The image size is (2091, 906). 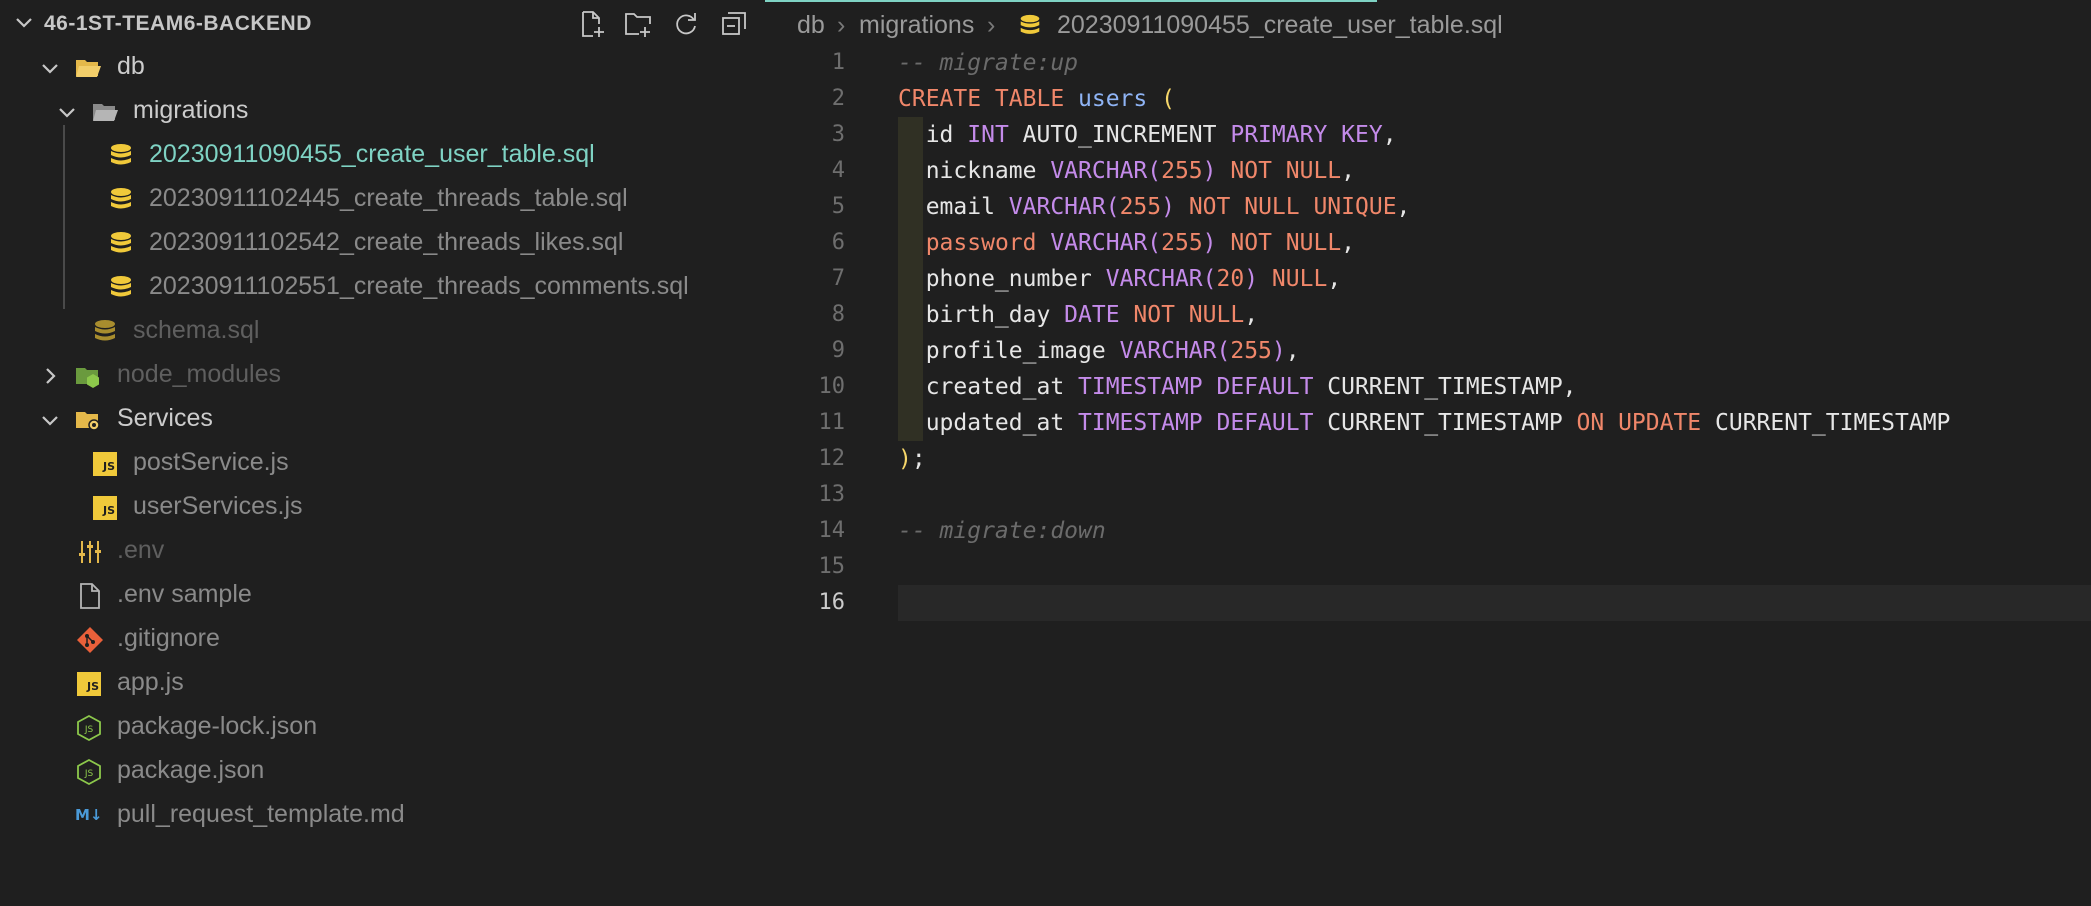 What do you see at coordinates (178, 23) in the screenshot?
I see `explorer-title: 46-1ST-TEAM6-BACKEND` at bounding box center [178, 23].